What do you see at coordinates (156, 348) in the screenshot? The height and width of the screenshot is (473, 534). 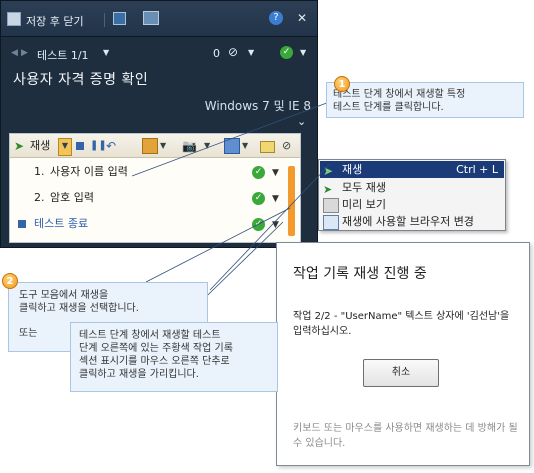 I see `callout-text: 단계 오른쪽에 있는 주황색 작업 기록` at bounding box center [156, 348].